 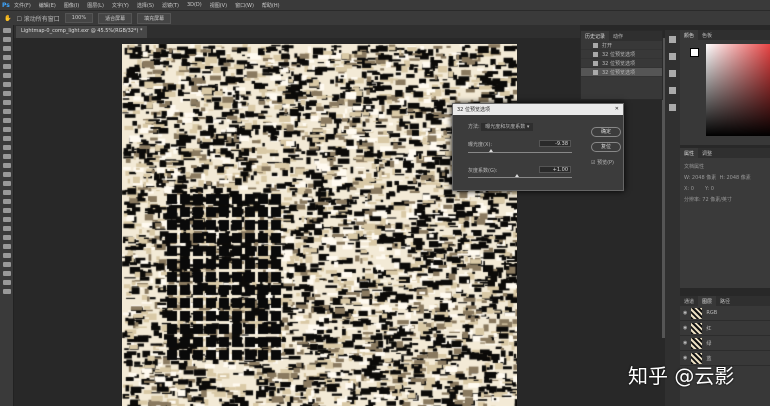 What do you see at coordinates (725, 301) in the screenshot?
I see `tab-paths: 路径` at bounding box center [725, 301].